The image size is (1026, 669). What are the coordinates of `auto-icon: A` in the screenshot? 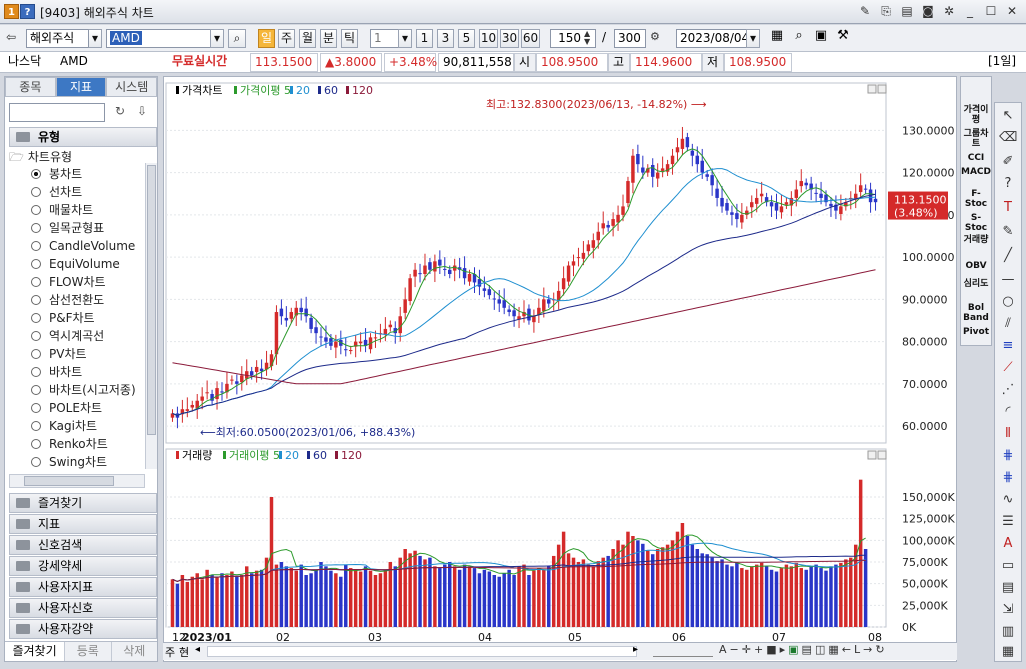 It's located at (1008, 544).